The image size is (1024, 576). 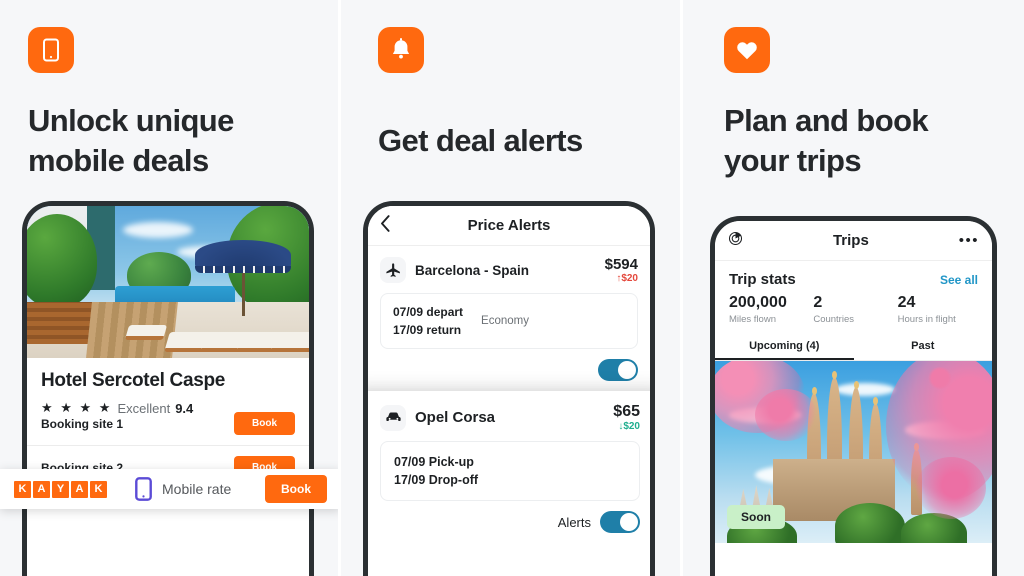 I want to click on alert-price: $65, so click(x=626, y=411).